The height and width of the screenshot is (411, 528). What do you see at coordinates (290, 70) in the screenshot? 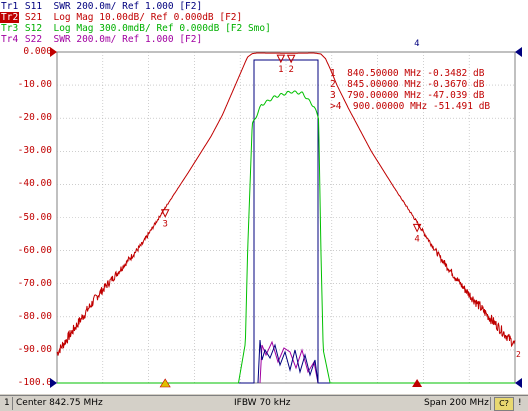
I see `marker-label: 2` at bounding box center [290, 70].